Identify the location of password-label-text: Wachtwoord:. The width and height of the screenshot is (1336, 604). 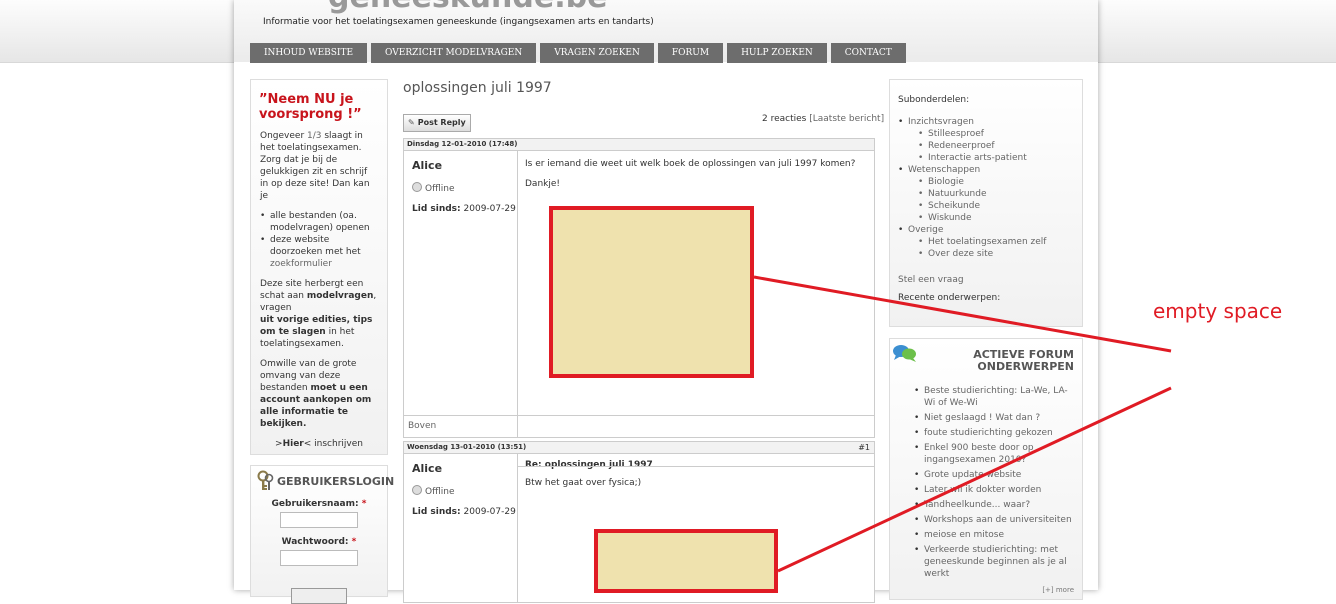
(315, 542).